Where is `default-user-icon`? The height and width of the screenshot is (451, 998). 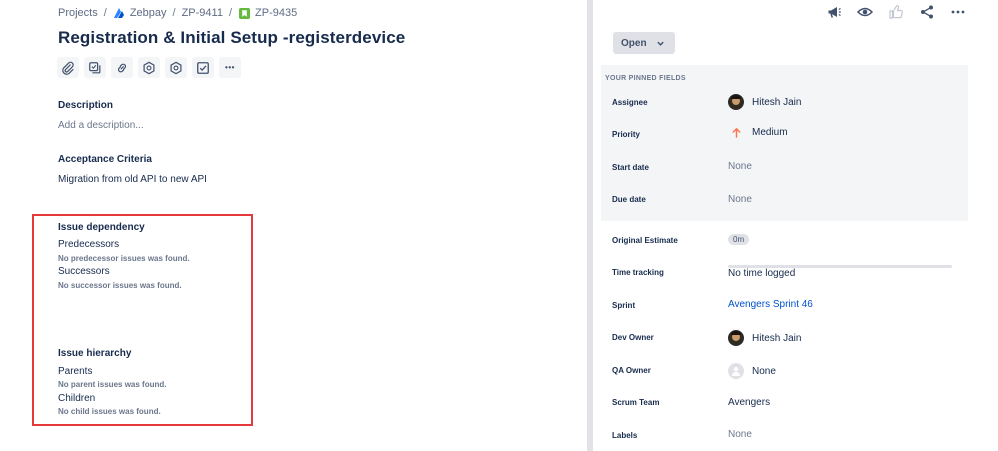
default-user-icon is located at coordinates (736, 371).